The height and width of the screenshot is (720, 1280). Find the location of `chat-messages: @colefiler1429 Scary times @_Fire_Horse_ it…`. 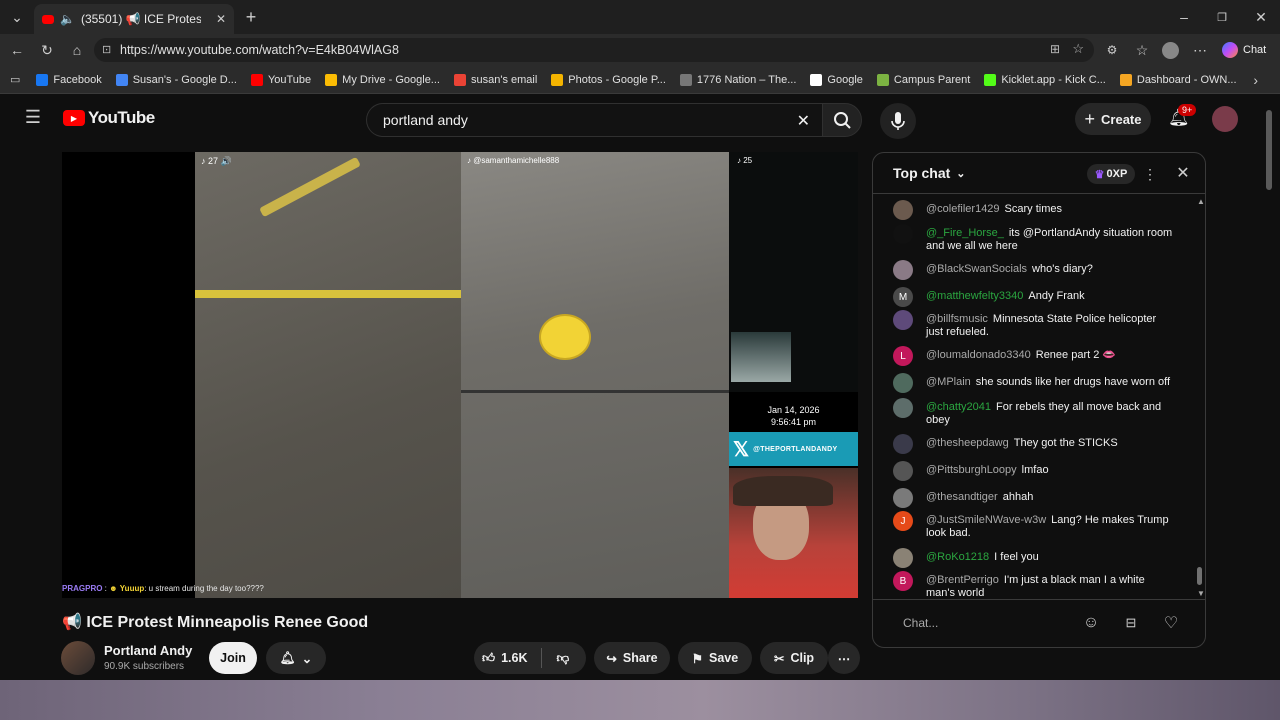

chat-messages: @colefiler1429 Scary times @_Fire_Horse_ it… is located at coordinates (1039, 397).